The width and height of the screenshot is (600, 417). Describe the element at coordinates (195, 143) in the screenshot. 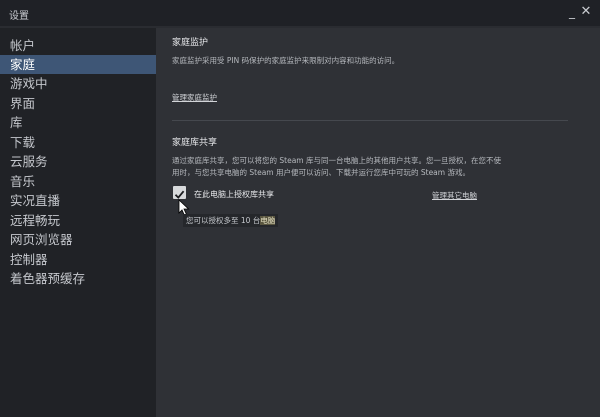

I see `library-sharing-heading: 家庭库共享` at that location.